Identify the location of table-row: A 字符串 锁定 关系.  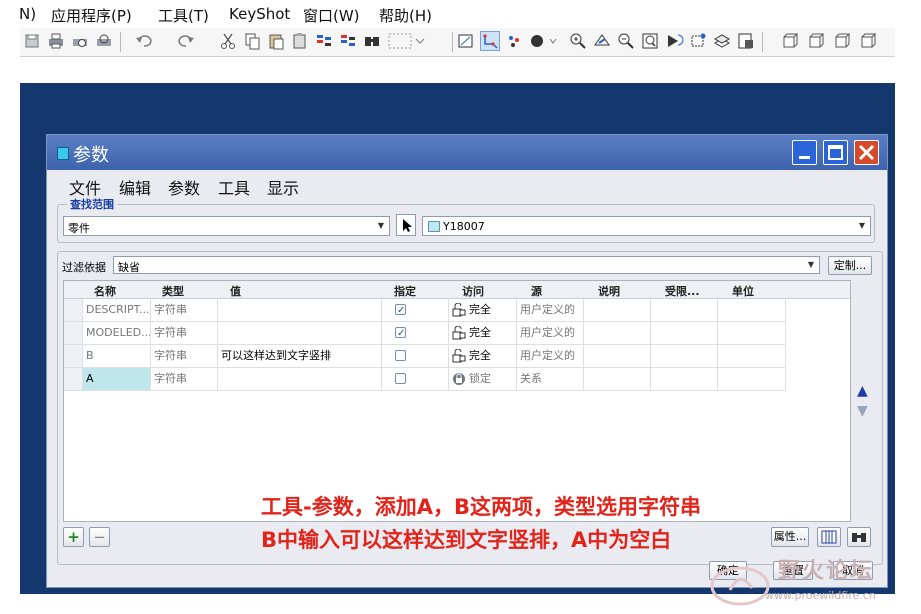
(425, 379).